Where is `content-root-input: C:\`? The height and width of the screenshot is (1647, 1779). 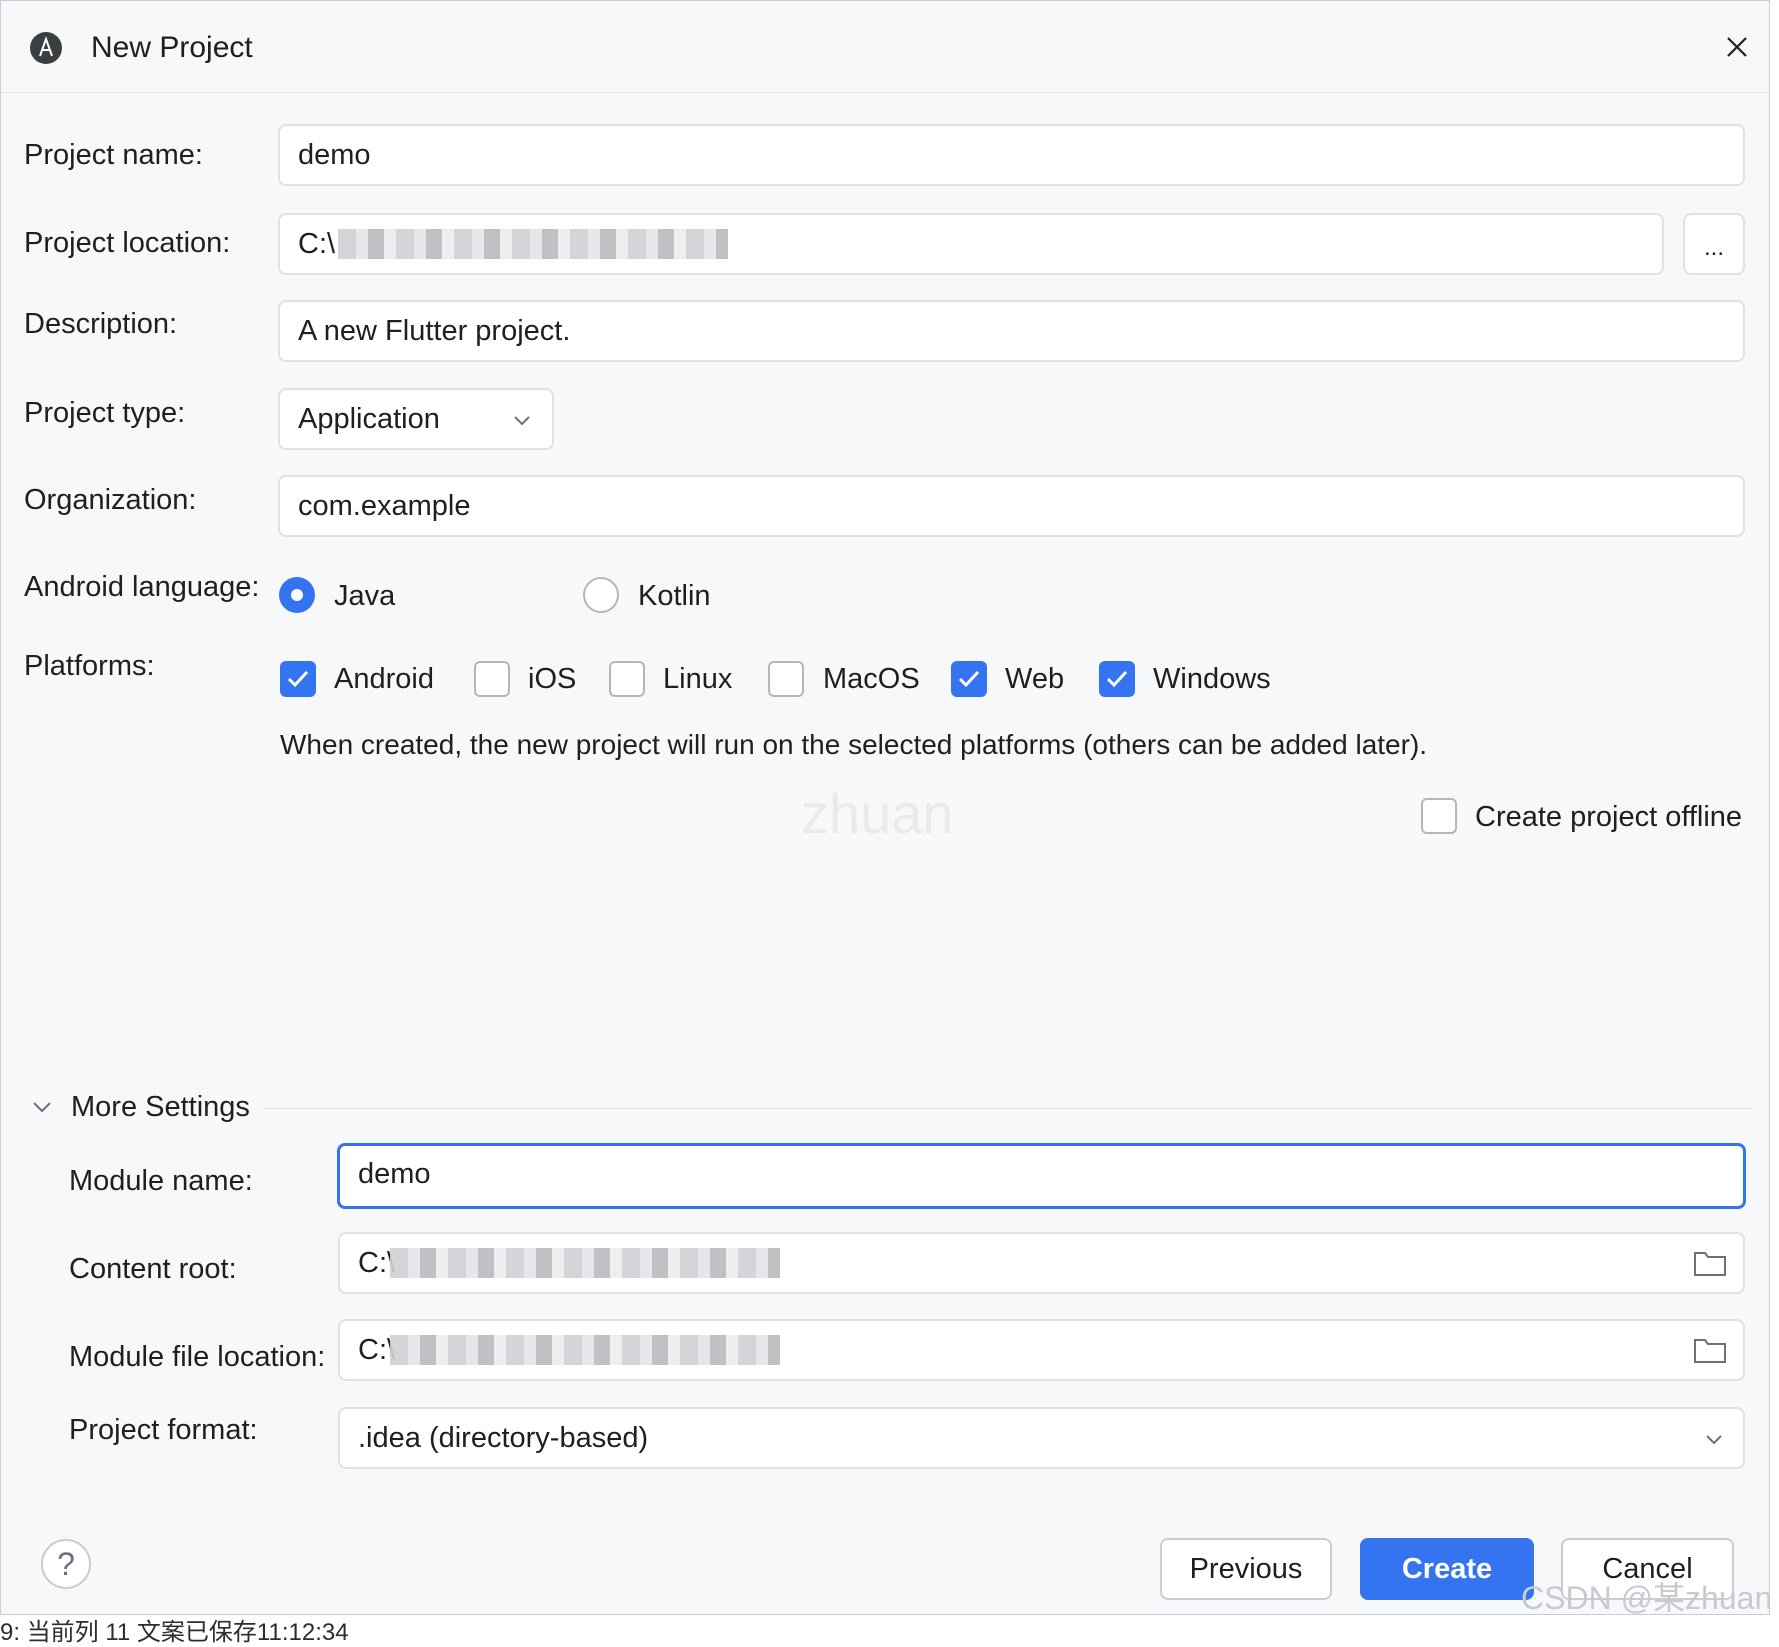 content-root-input: C:\ is located at coordinates (1041, 1263).